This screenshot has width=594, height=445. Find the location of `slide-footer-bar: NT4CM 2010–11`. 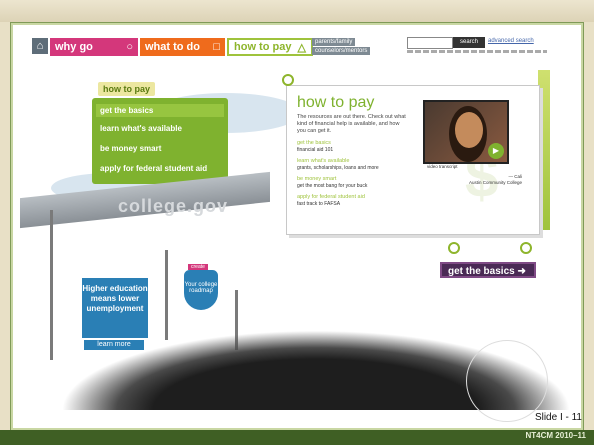

slide-footer-bar: NT4CM 2010–11 is located at coordinates (297, 437).